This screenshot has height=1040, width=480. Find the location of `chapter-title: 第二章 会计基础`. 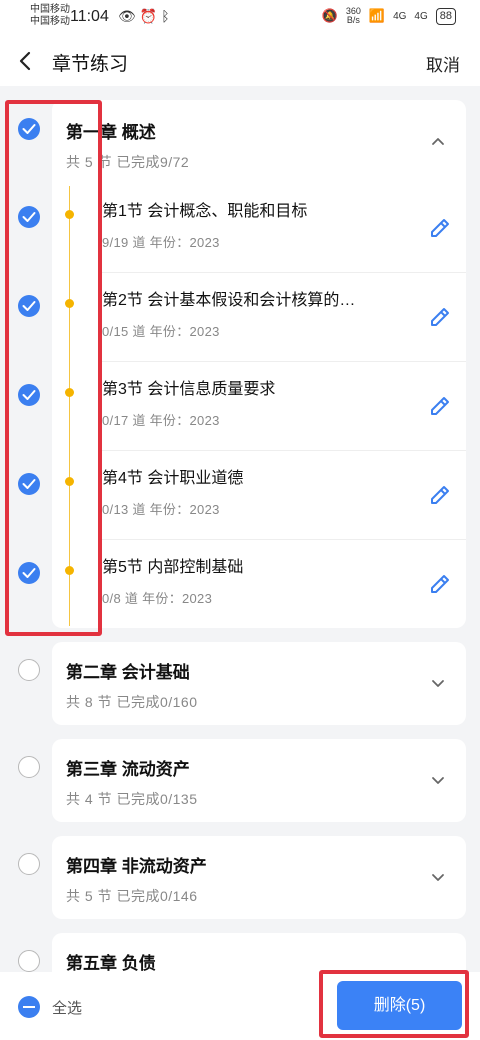

chapter-title: 第二章 会计基础 is located at coordinates (128, 672).